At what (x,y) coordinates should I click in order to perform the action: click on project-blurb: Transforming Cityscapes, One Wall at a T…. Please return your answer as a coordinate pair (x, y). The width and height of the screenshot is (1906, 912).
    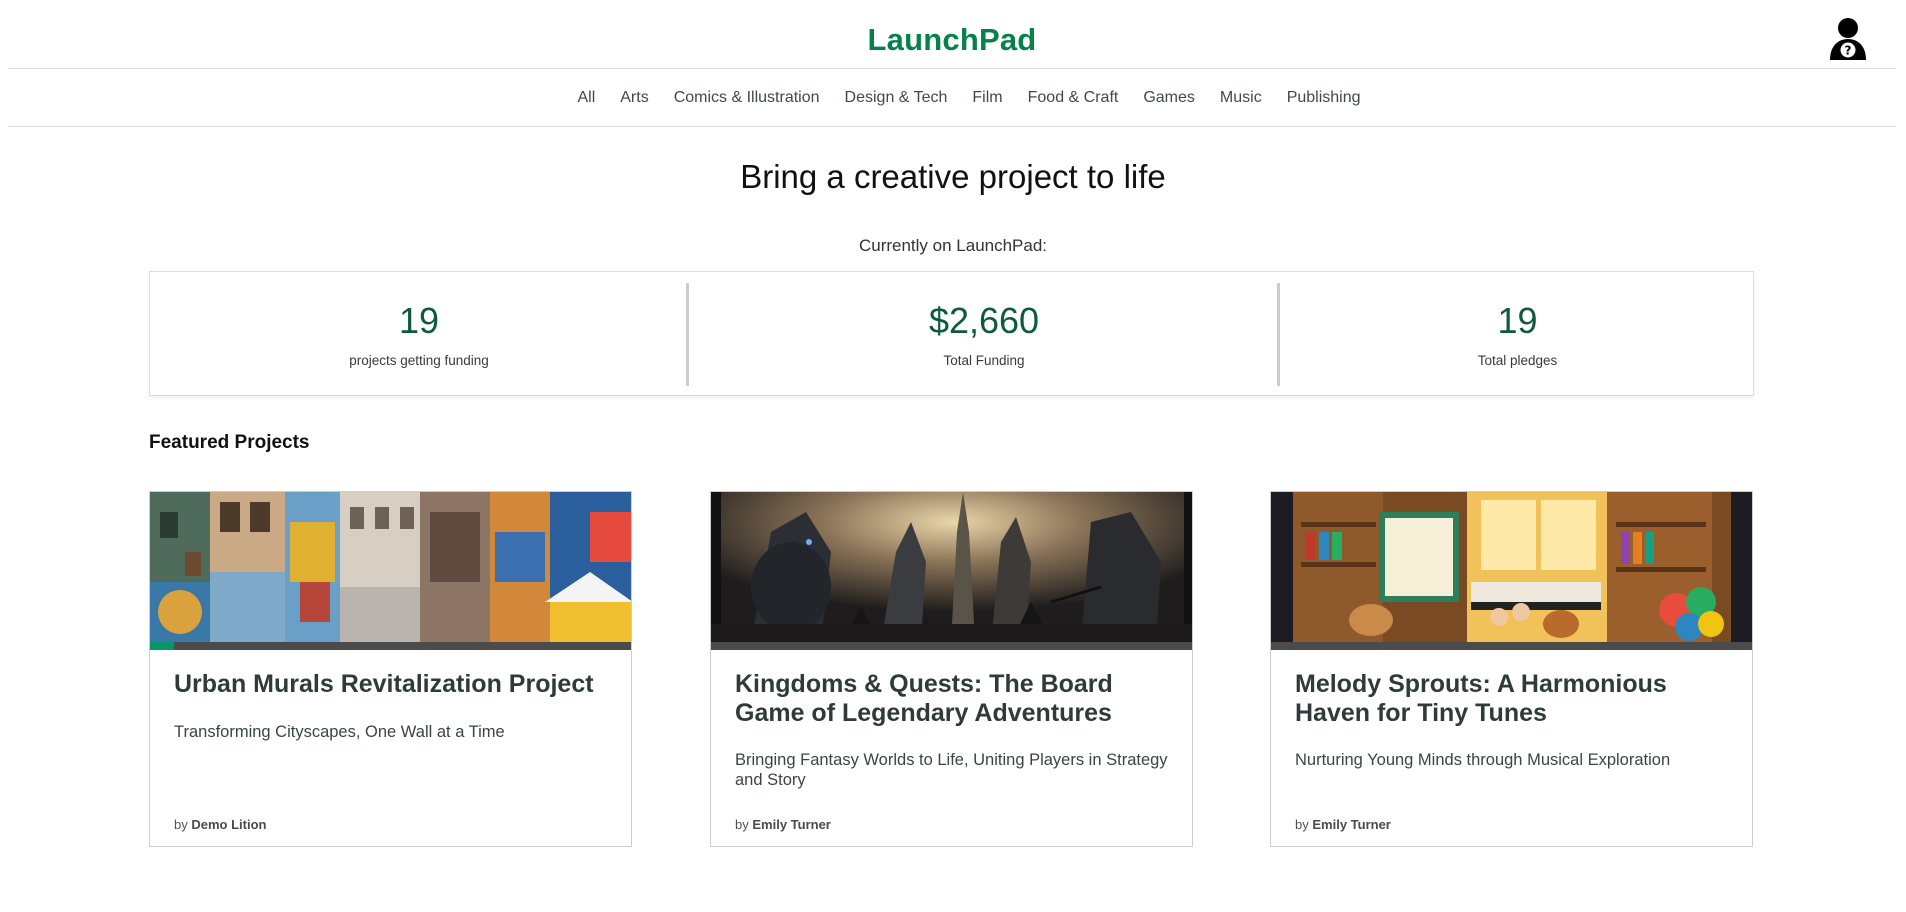
    Looking at the image, I should click on (339, 732).